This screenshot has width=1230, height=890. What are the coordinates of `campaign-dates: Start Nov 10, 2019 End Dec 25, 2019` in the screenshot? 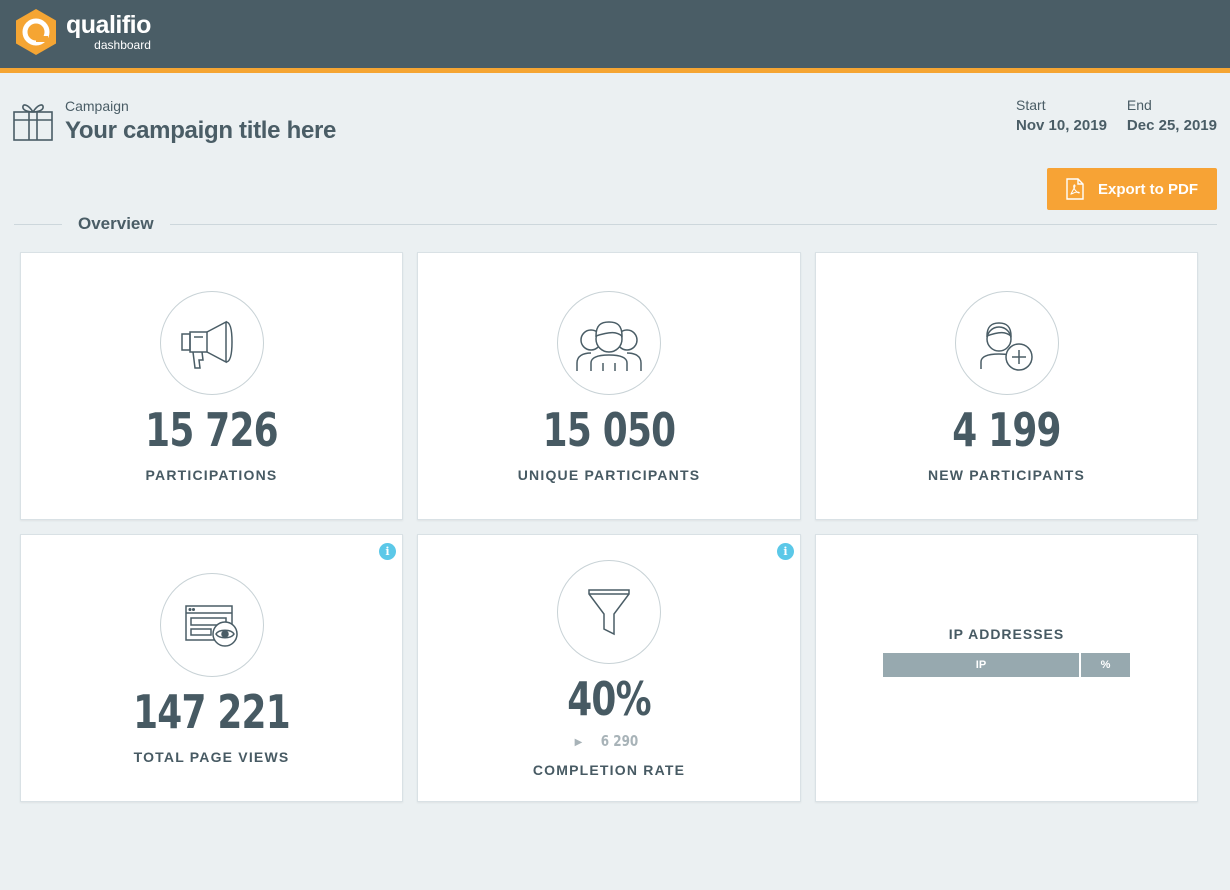 It's located at (1106, 115).